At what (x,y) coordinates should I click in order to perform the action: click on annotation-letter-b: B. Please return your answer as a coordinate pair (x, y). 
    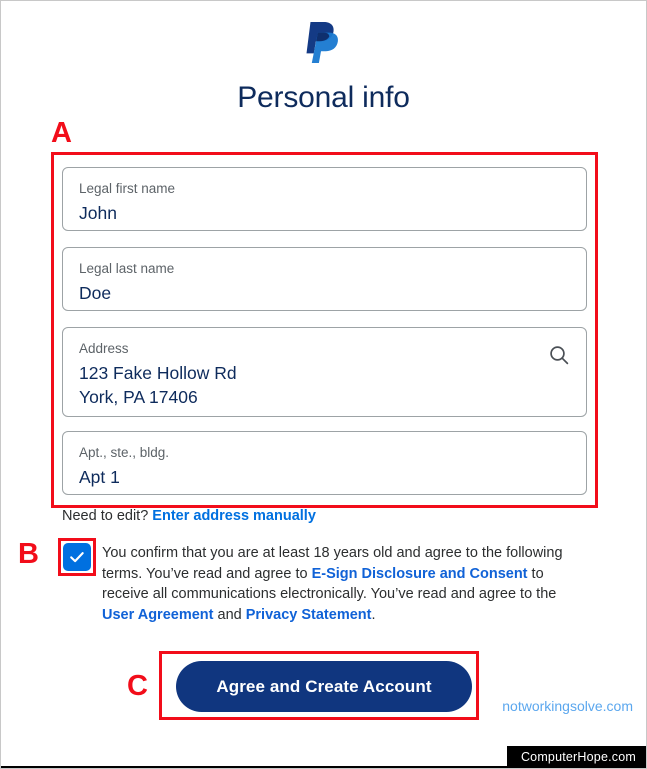
    Looking at the image, I should click on (28, 554).